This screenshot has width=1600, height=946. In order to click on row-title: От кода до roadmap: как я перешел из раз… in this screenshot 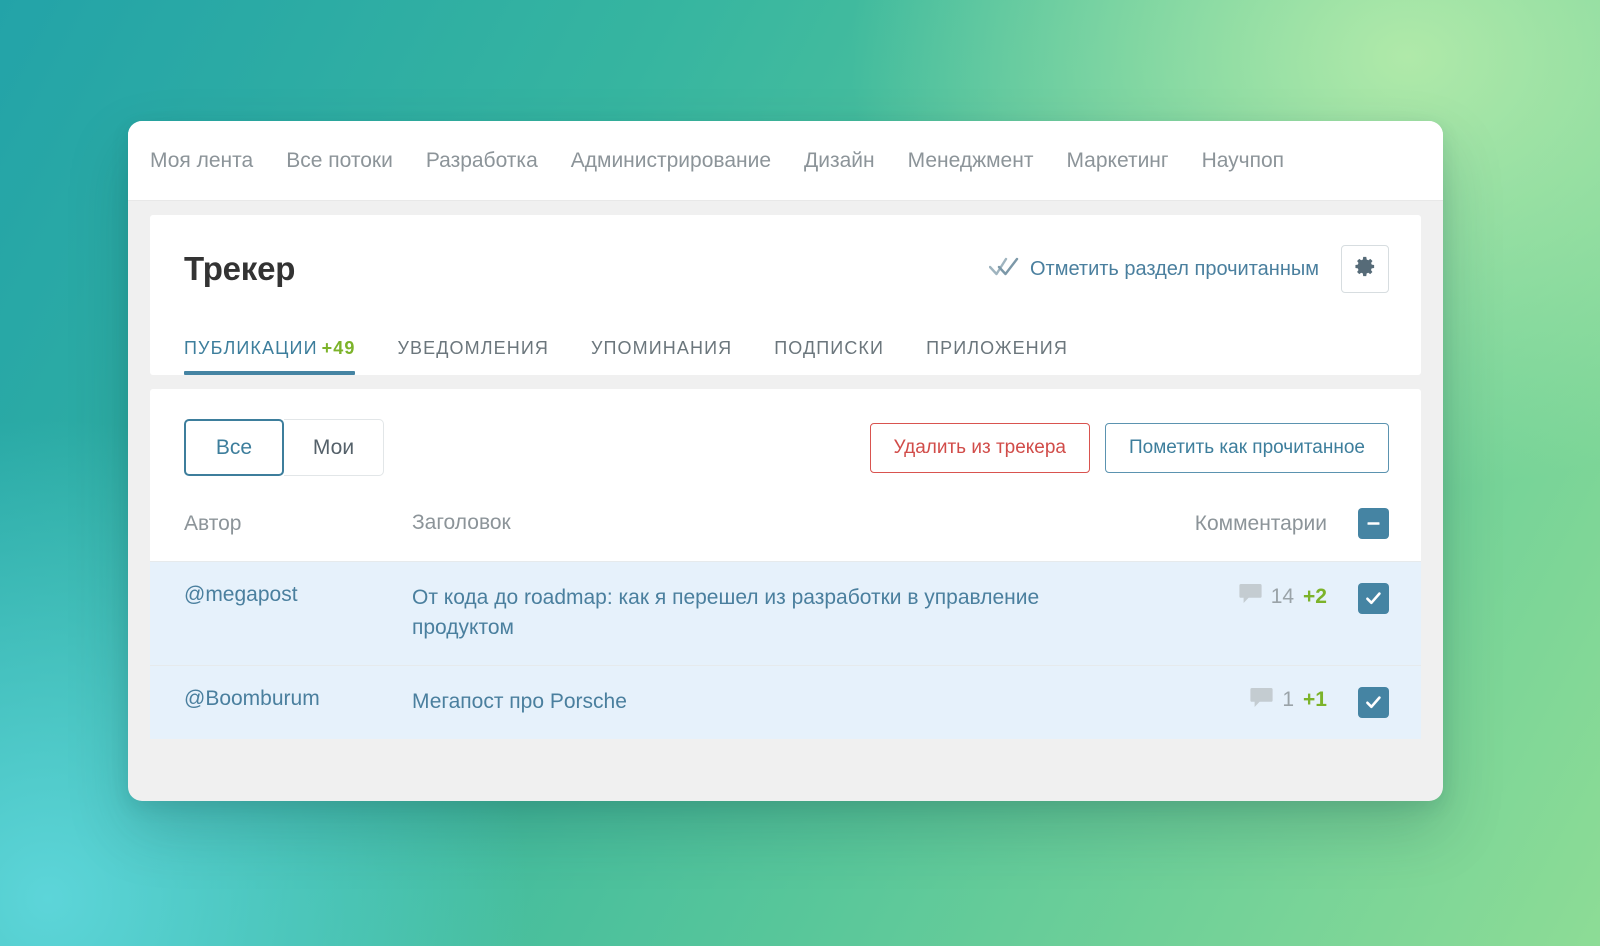, I will do `click(785, 613)`.